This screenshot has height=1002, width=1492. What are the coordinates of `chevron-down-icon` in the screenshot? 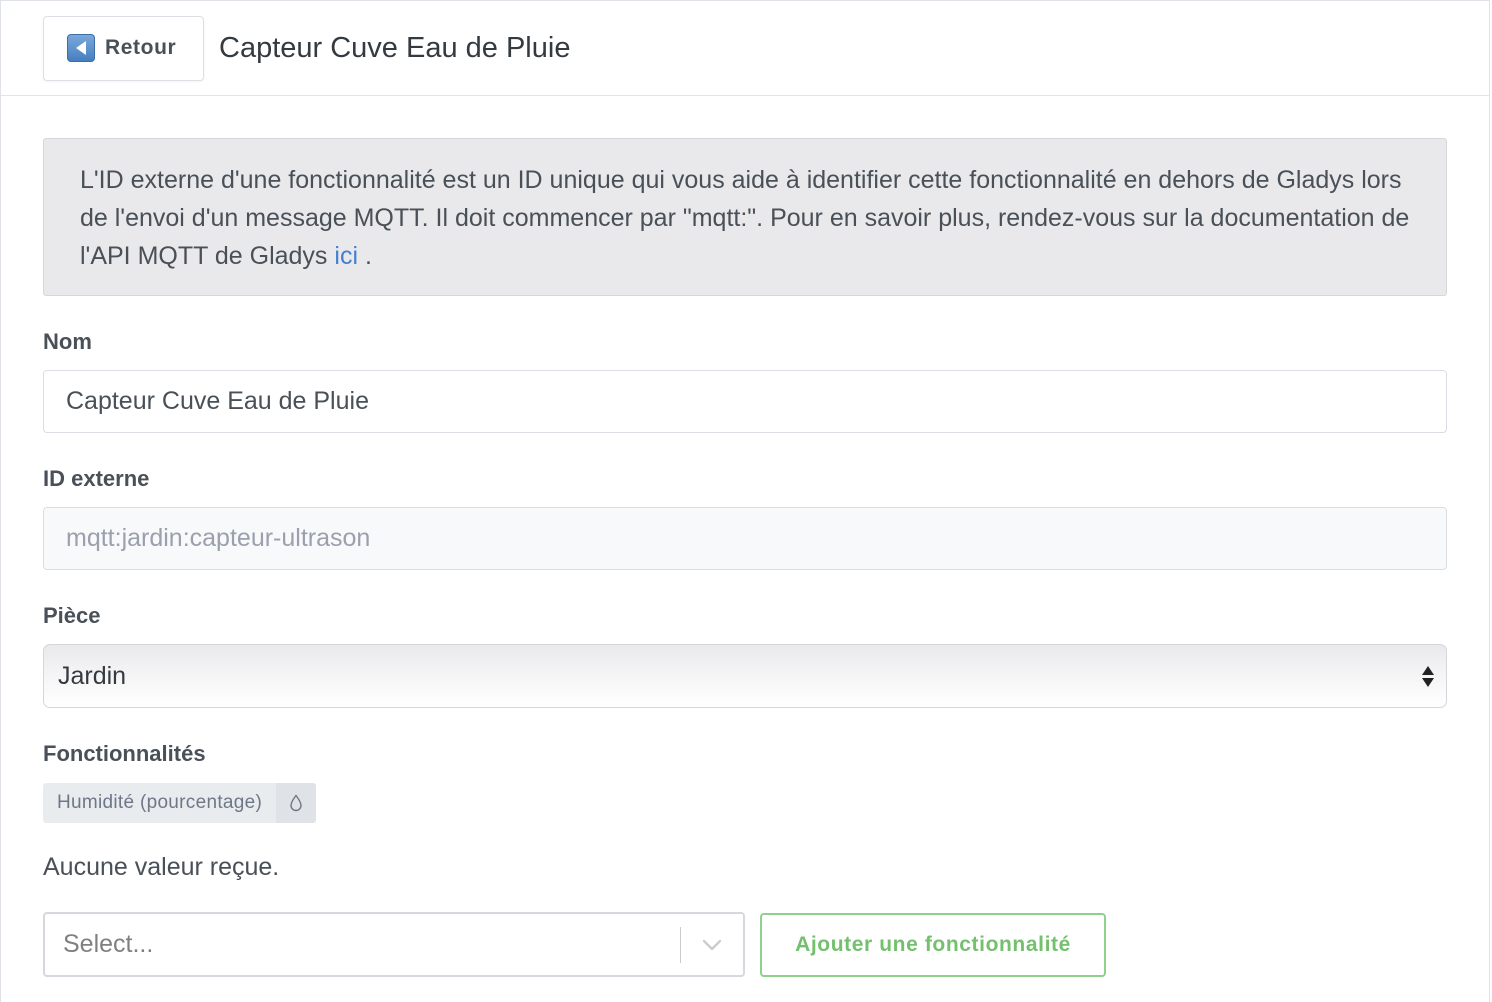 It's located at (712, 945).